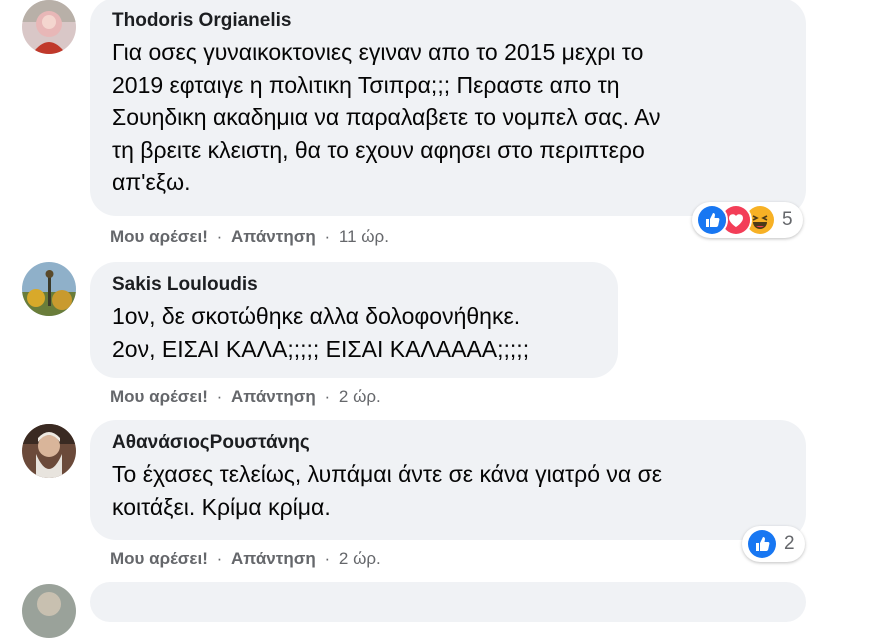 This screenshot has height=638, width=880. I want to click on comment-author: Thodoris Orgianelis, so click(448, 21).